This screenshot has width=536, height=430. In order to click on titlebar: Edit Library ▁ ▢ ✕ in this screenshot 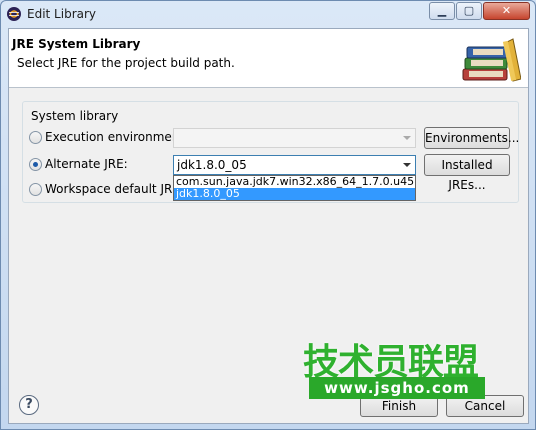, I will do `click(268, 14)`.